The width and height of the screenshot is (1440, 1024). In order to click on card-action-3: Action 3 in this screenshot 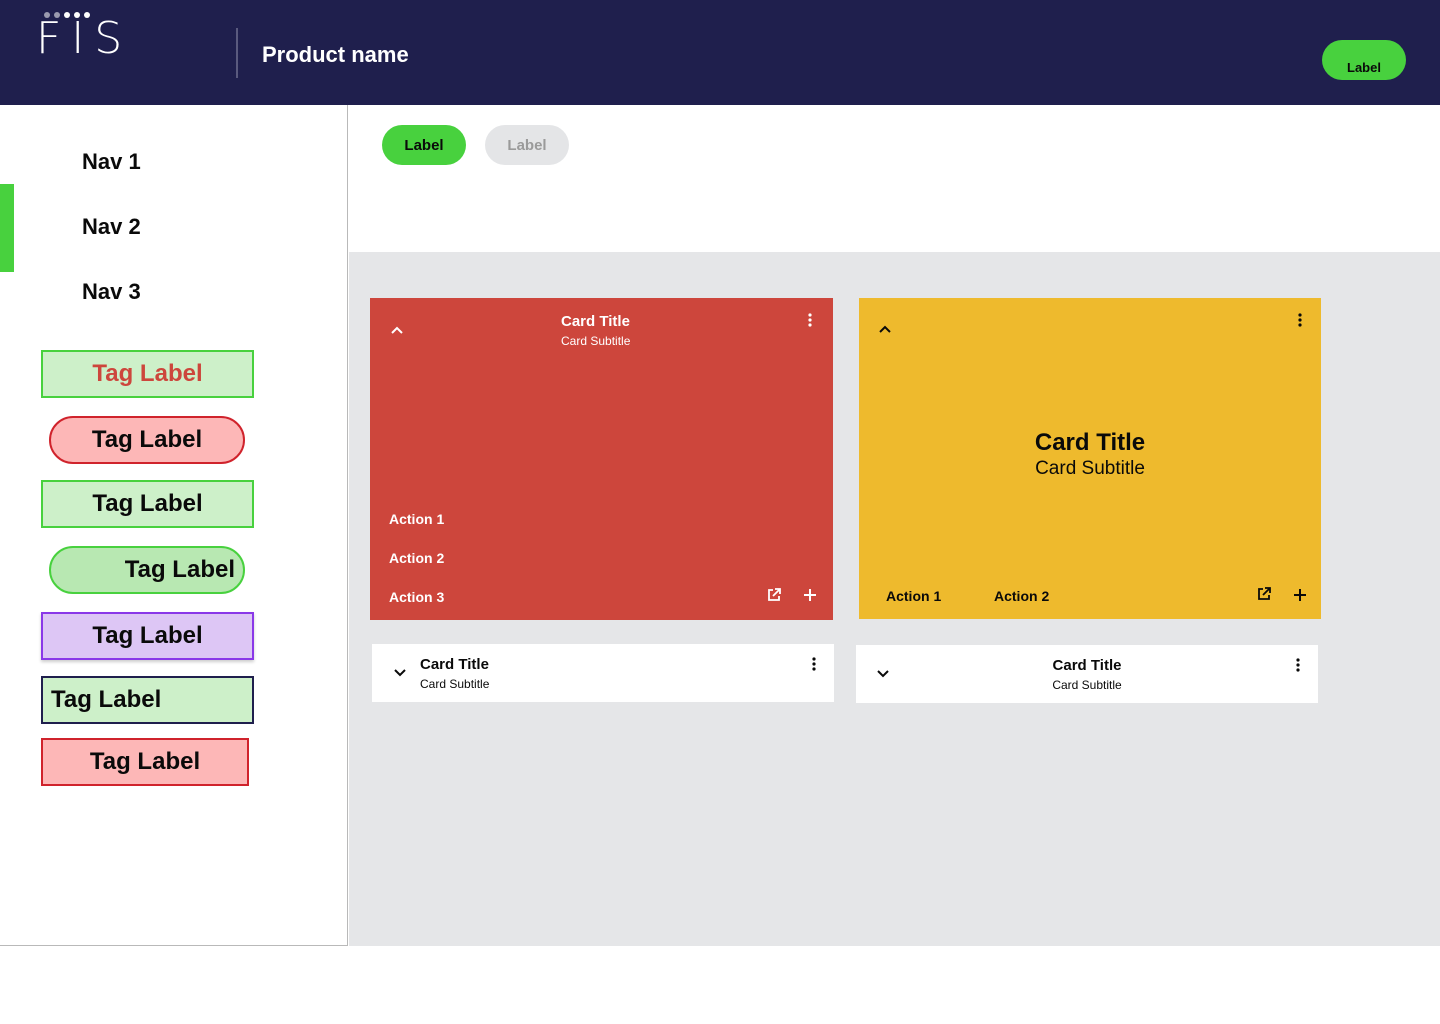, I will do `click(416, 597)`.